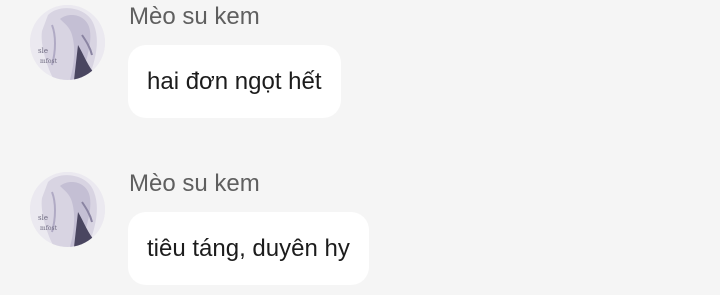  I want to click on message-bubble: tiêu táng, duyên hy, so click(248, 248).